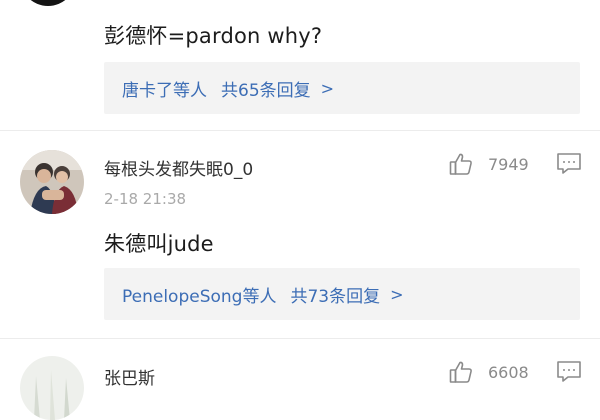  What do you see at coordinates (178, 167) in the screenshot?
I see `comment-username: 每根头发都失眠0_0` at bounding box center [178, 167].